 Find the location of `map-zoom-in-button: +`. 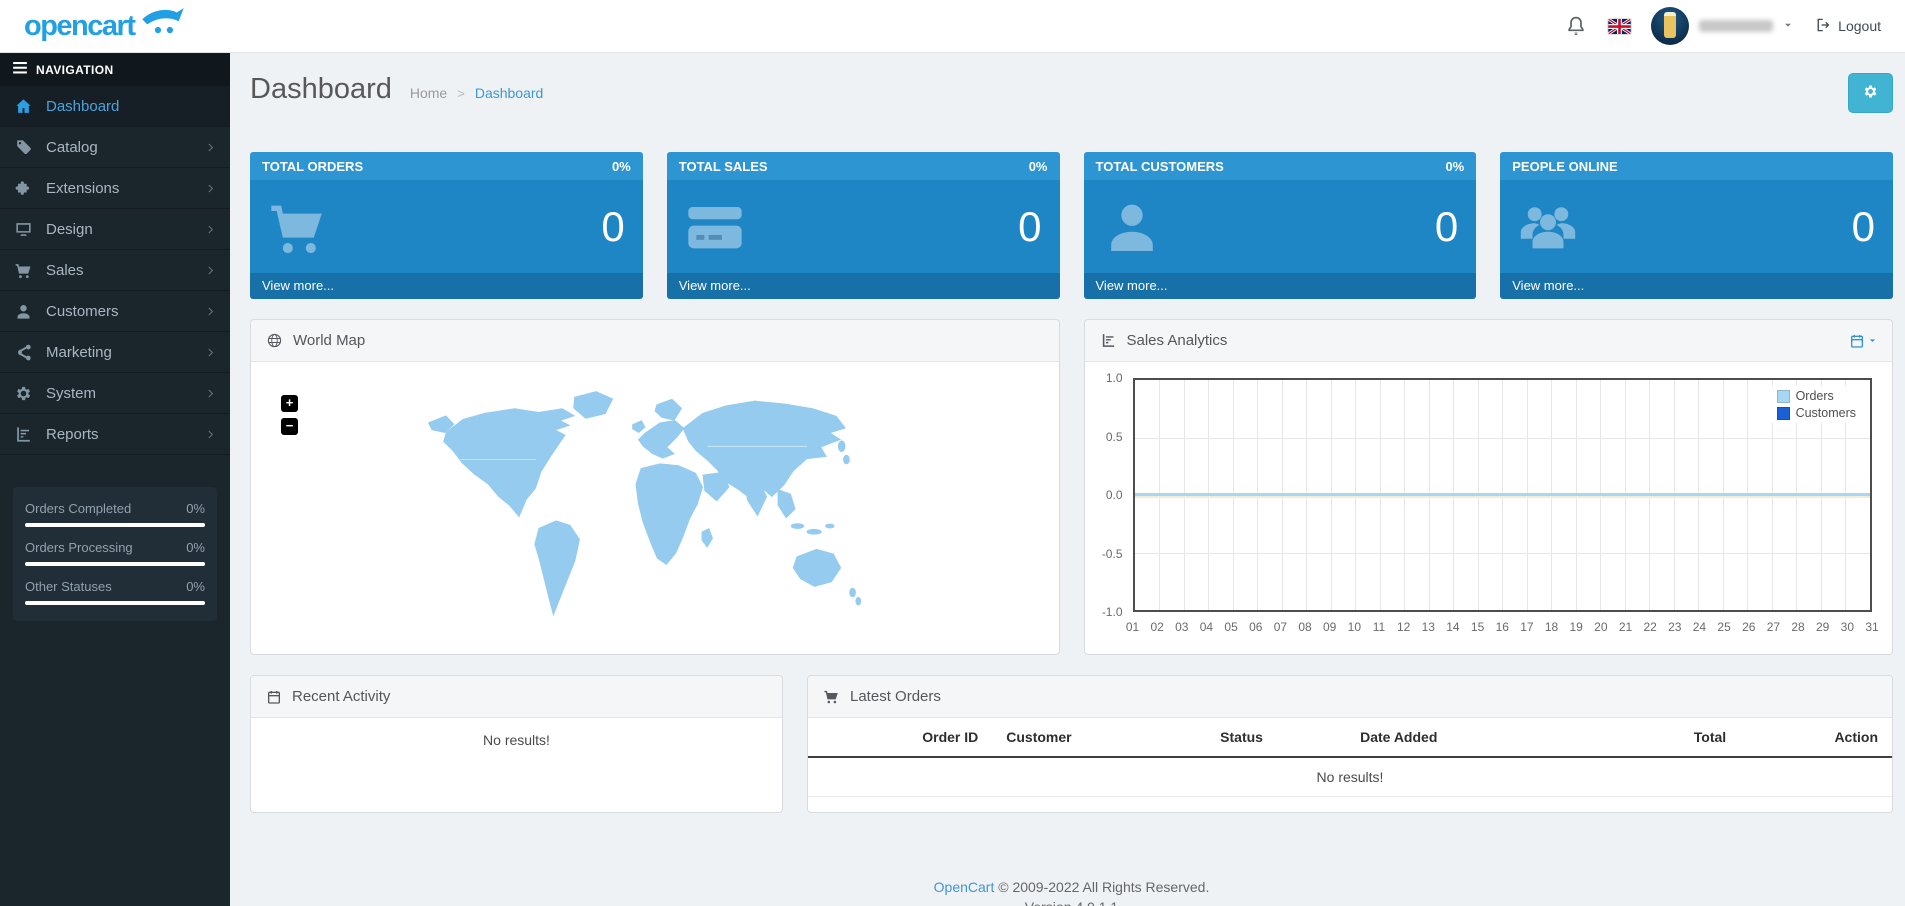

map-zoom-in-button: + is located at coordinates (289, 403).